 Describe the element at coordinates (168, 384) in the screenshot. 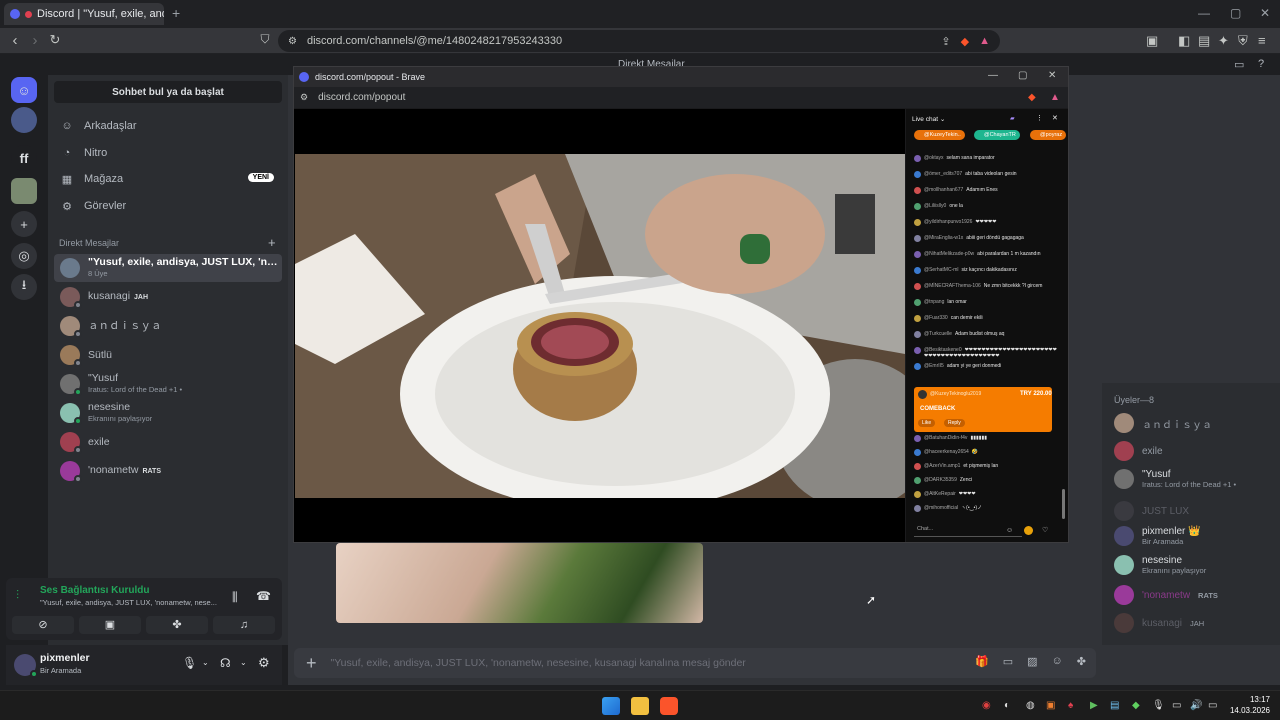

I see `dm-item: "Yusuf Iratus: Lord of the Dead +1 •` at that location.